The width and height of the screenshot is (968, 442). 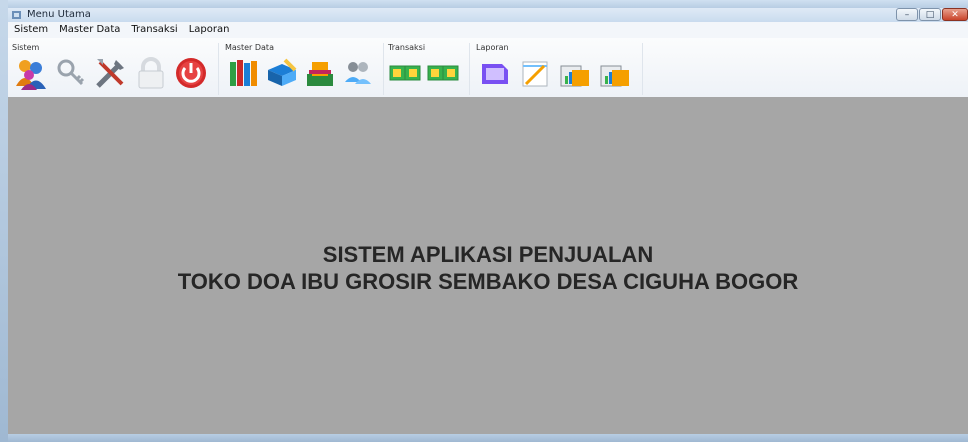 What do you see at coordinates (484, 4) in the screenshot?
I see `window-frame-top` at bounding box center [484, 4].